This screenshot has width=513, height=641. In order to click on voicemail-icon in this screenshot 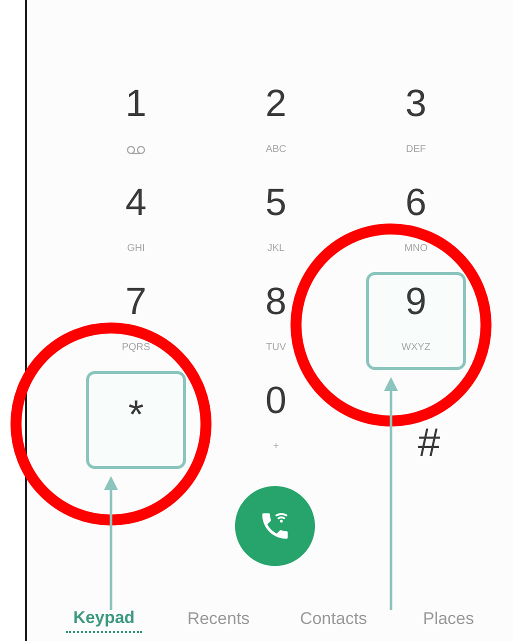, I will do `click(136, 150)`.